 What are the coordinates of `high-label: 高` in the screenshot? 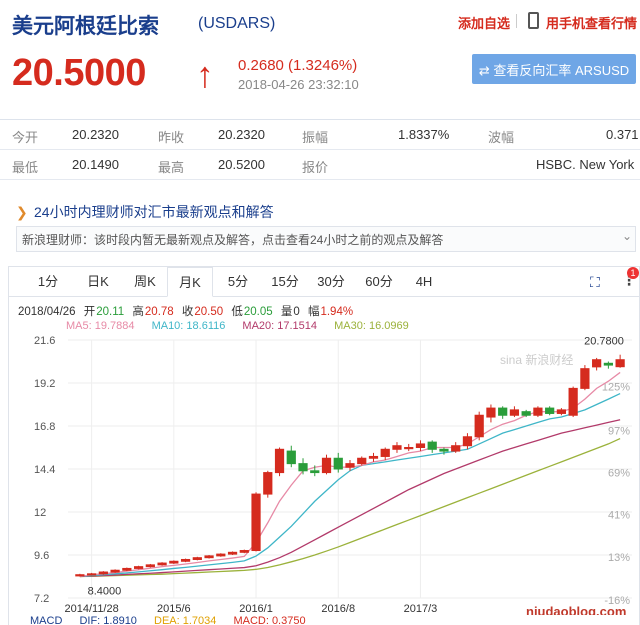 It's located at (138, 312).